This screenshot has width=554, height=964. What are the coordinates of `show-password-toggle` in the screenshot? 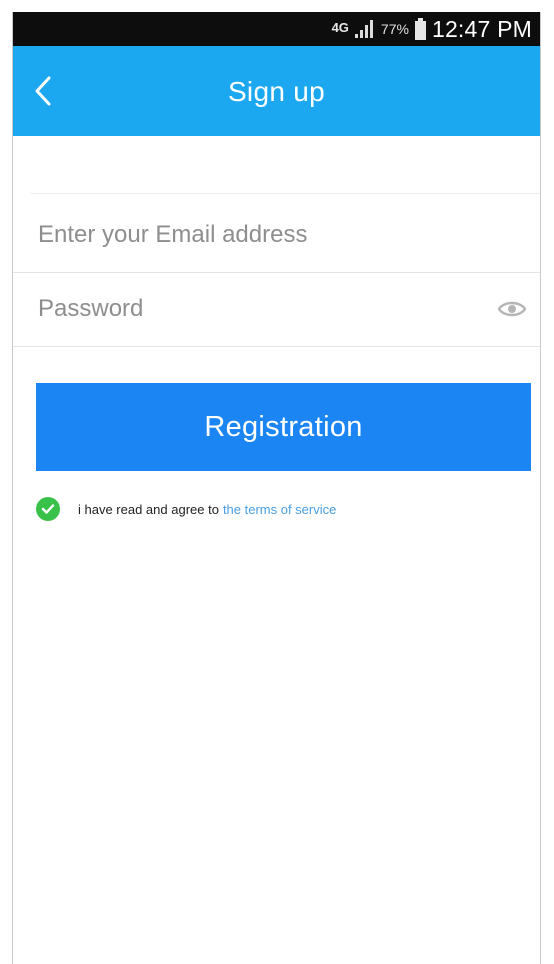 It's located at (512, 309).